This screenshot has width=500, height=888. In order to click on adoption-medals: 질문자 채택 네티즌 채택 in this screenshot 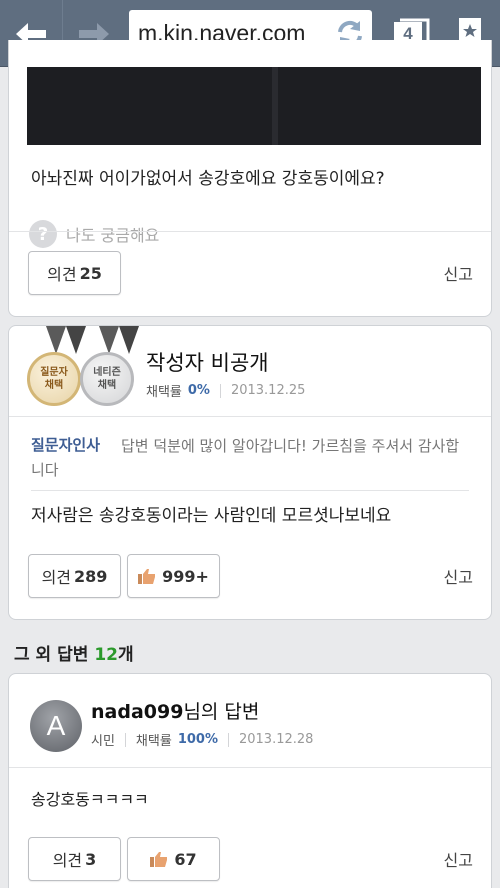, I will do `click(81, 367)`.